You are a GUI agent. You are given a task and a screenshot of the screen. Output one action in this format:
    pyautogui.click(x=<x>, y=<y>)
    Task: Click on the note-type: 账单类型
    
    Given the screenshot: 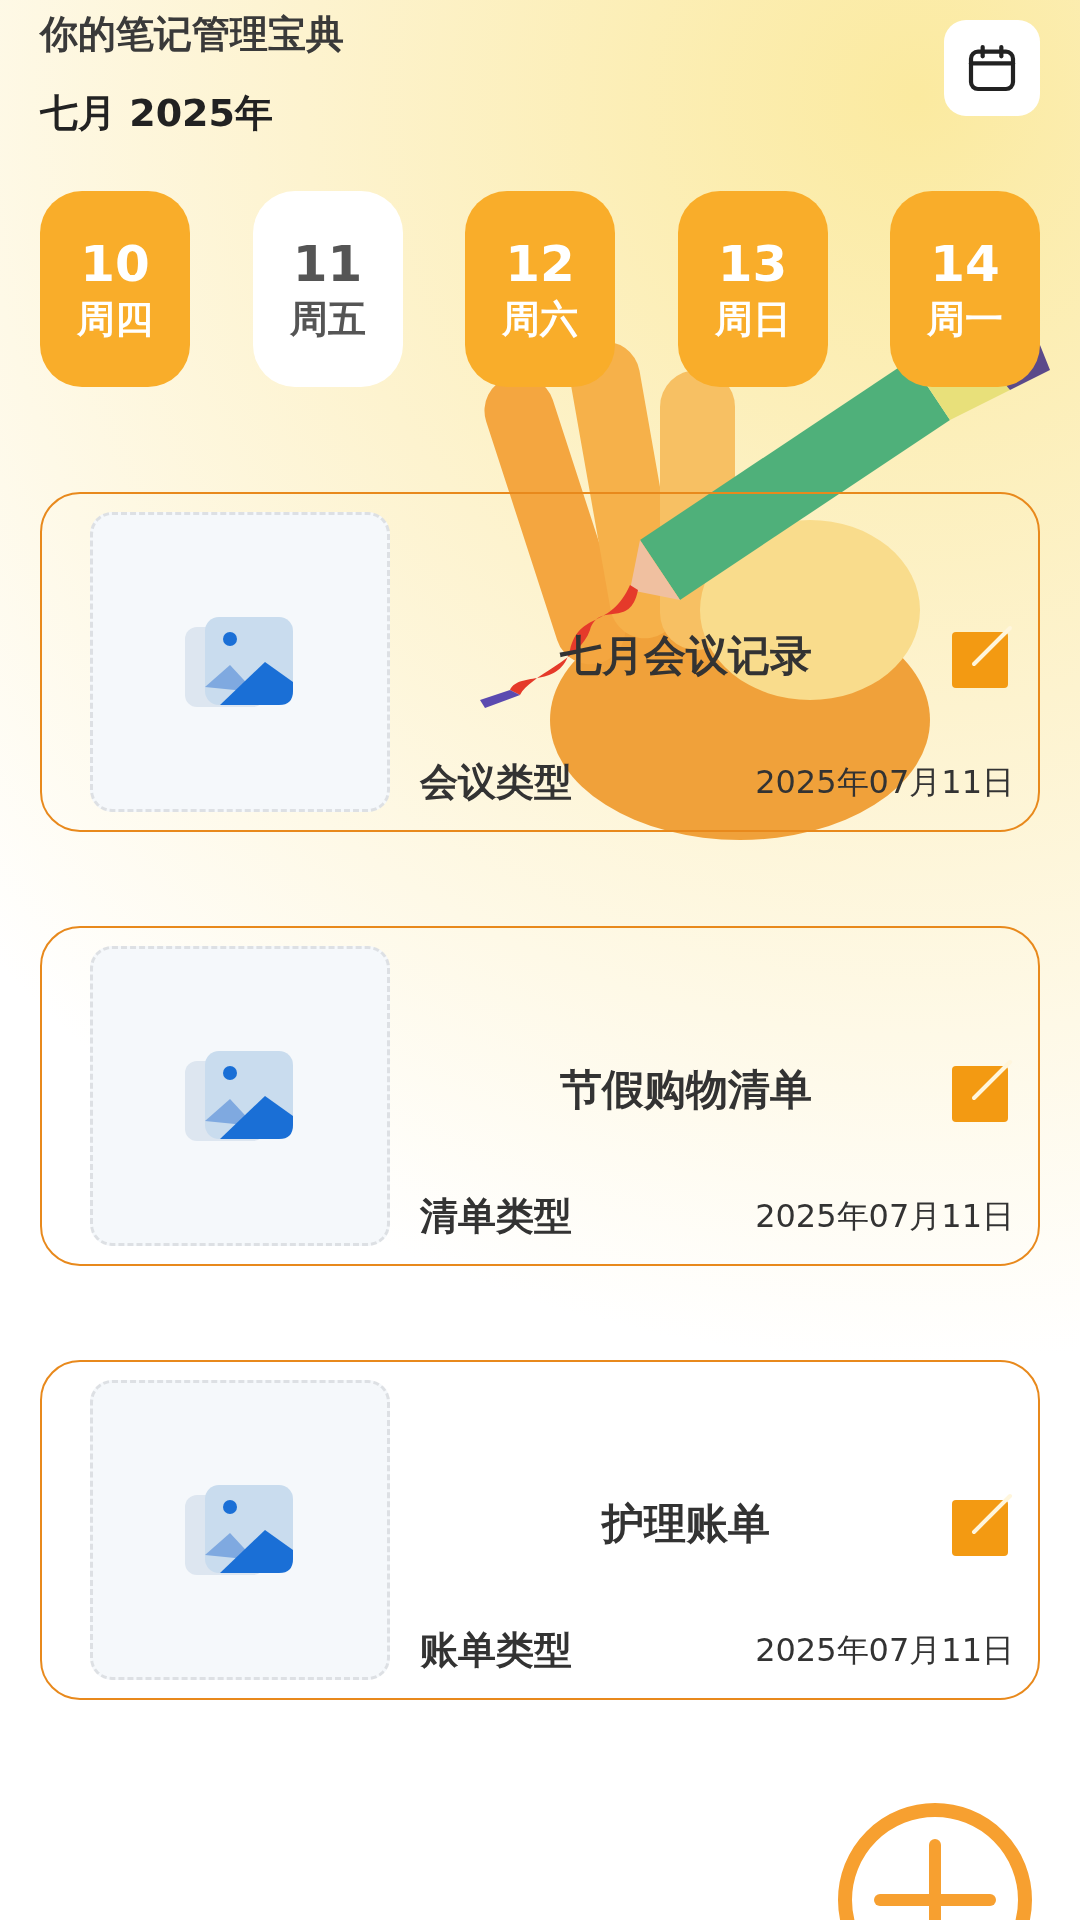 What is the action you would take?
    pyautogui.click(x=496, y=1650)
    